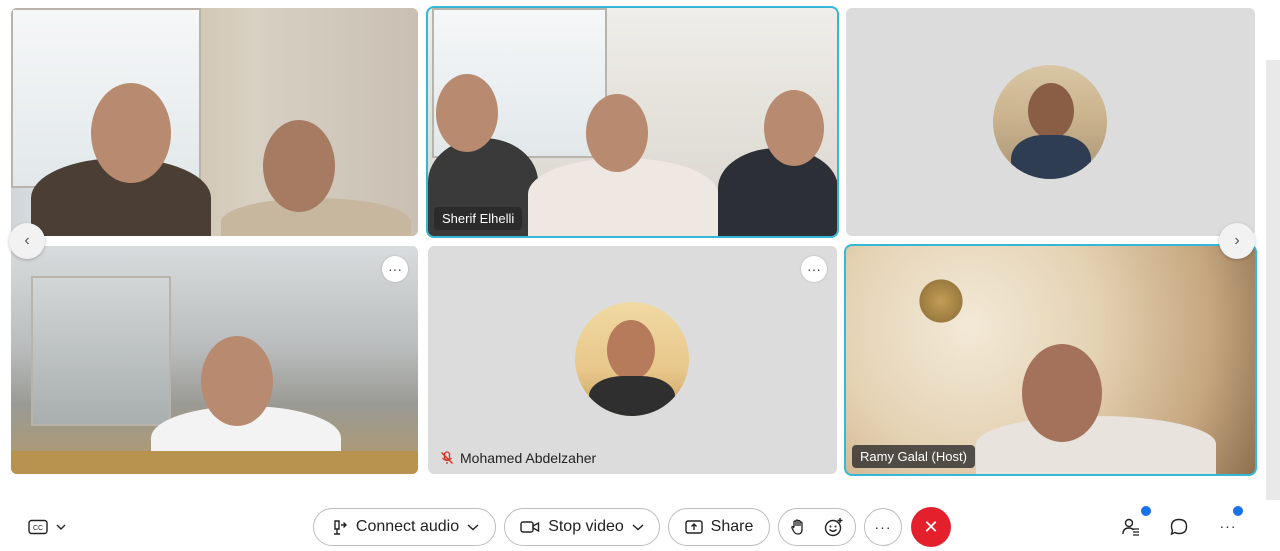  Describe the element at coordinates (407, 526) in the screenshot. I see `connect-audio-label: Connect audio` at that location.